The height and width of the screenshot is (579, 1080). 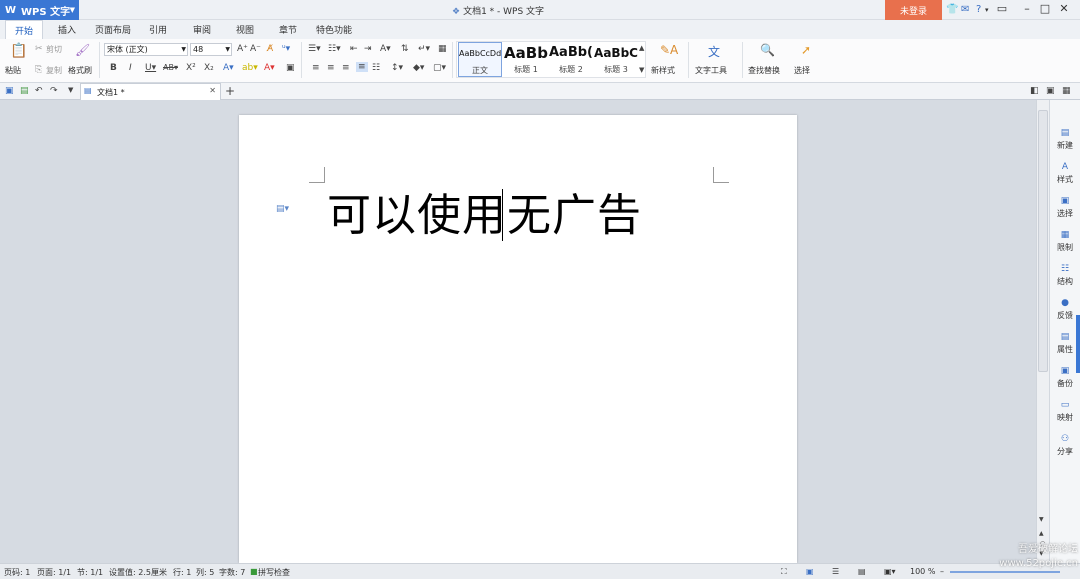 I want to click on find-replace-button: 查找替换, so click(x=764, y=70).